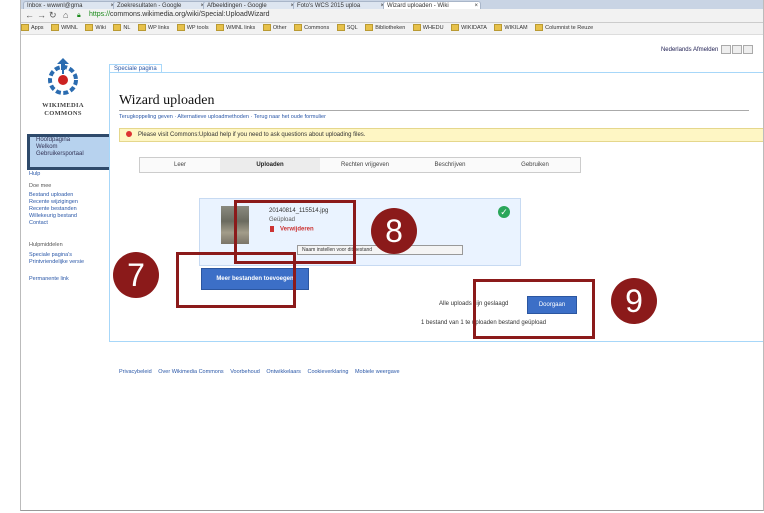 This screenshot has width=764, height=513. I want to click on logo-text-line: COMMONS, so click(63, 113).